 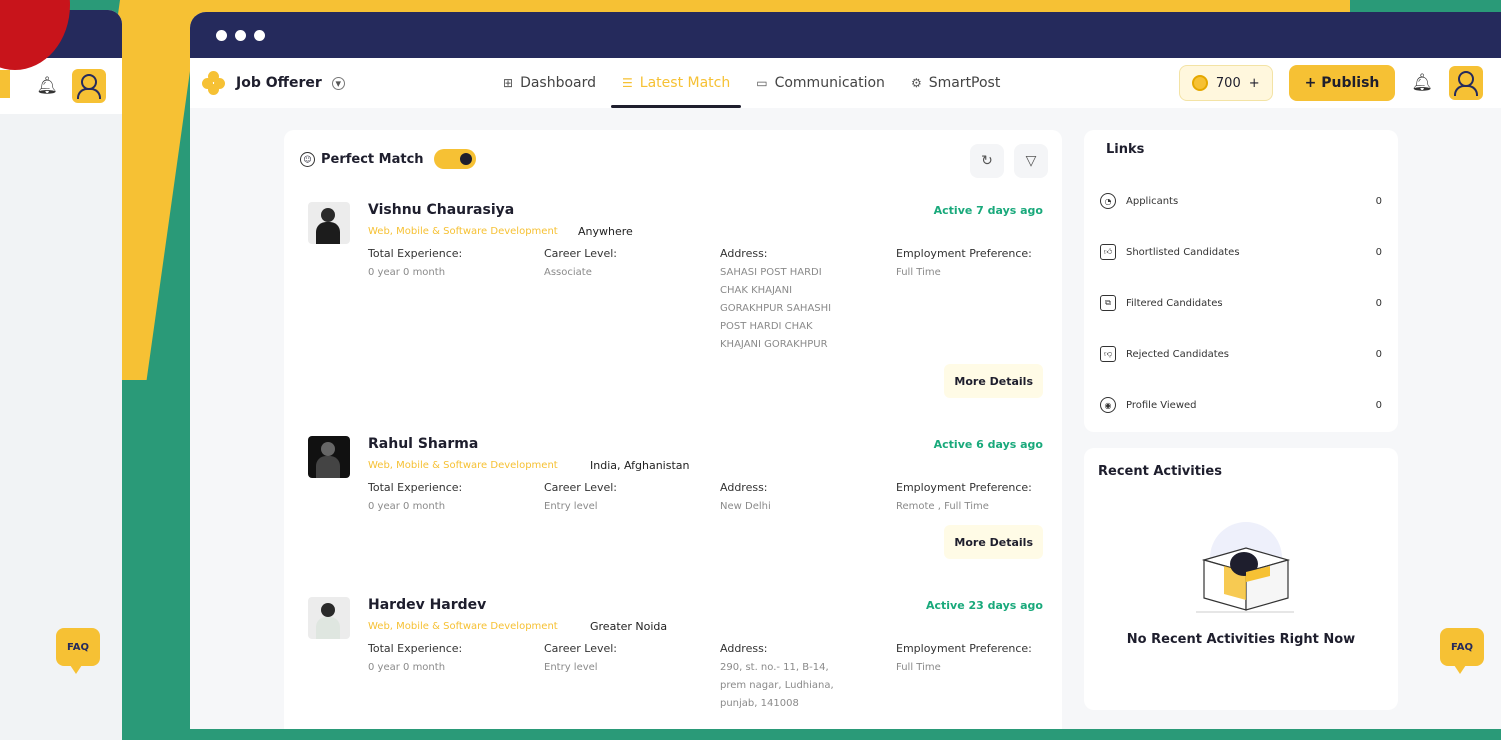 I want to click on candidate-location: Anywhere, so click(x=605, y=231).